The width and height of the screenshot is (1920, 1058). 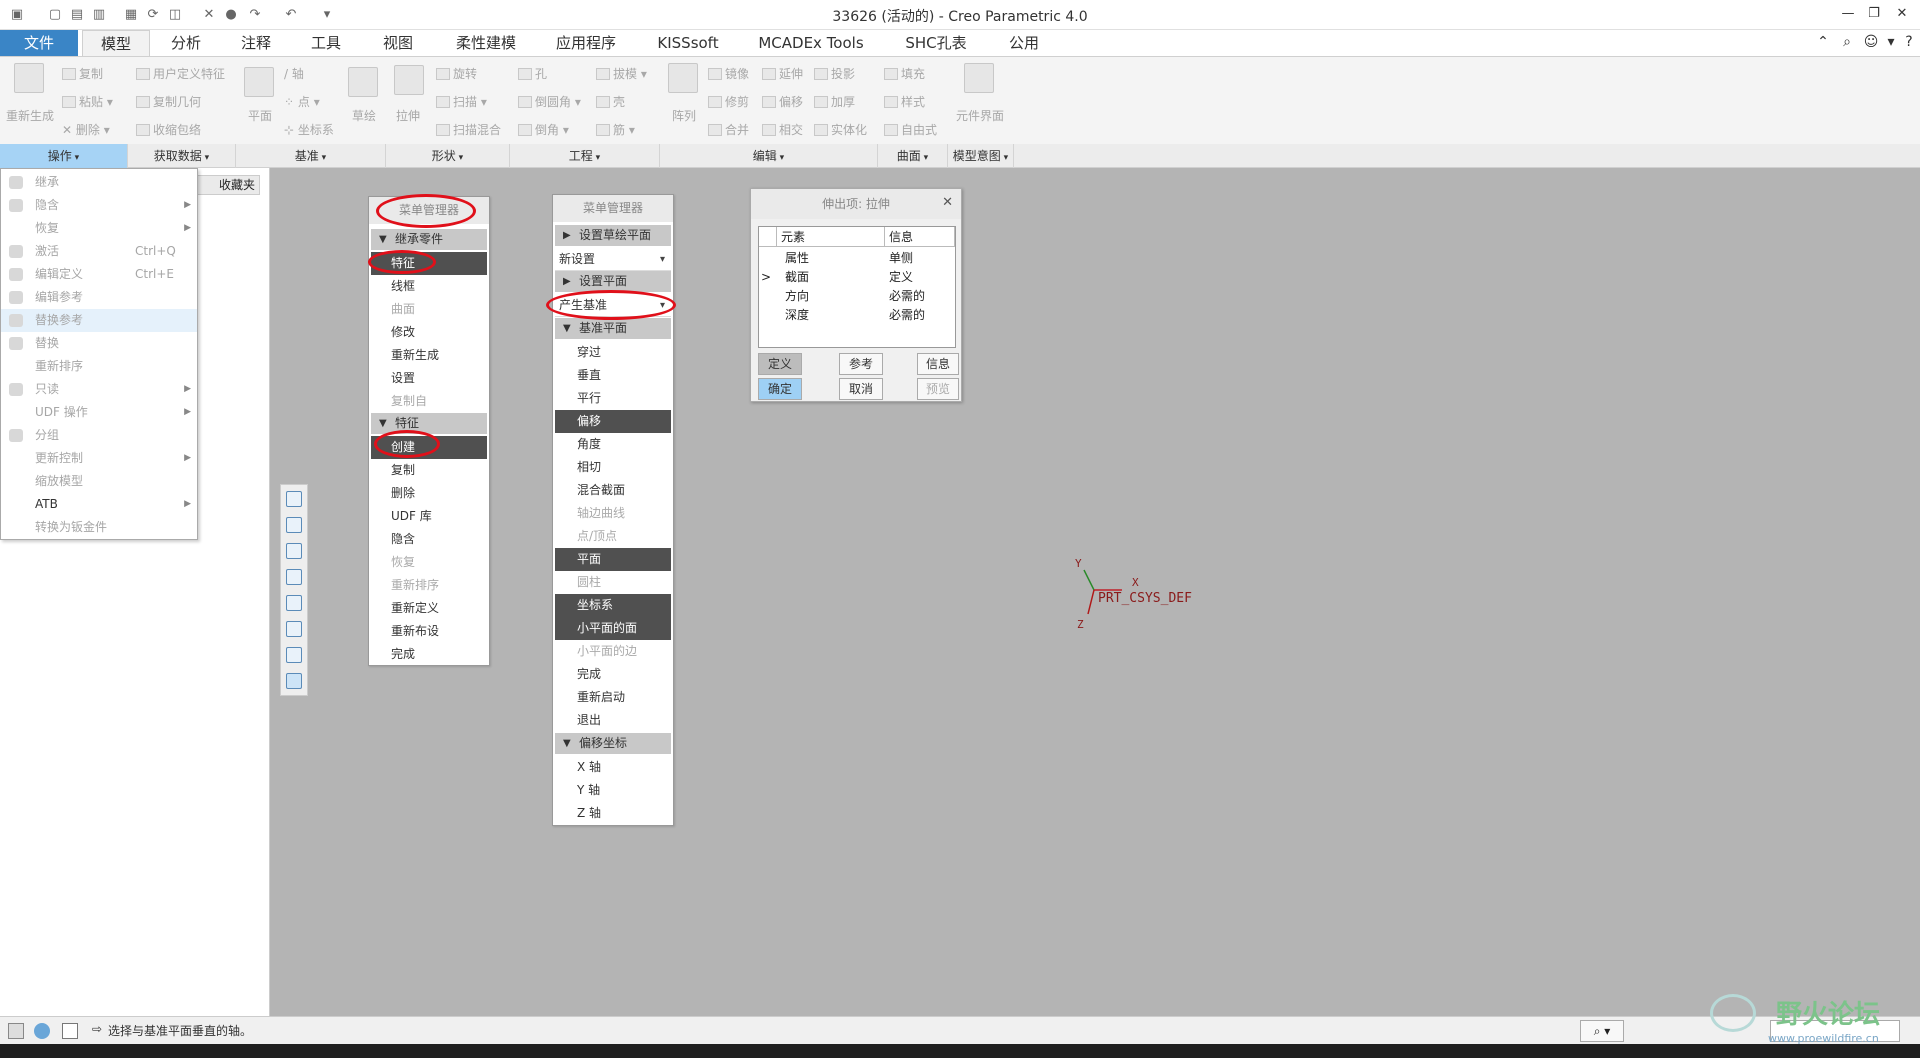 What do you see at coordinates (302, 101) in the screenshot?
I see `point-button: ⁘ 点 ▾` at bounding box center [302, 101].